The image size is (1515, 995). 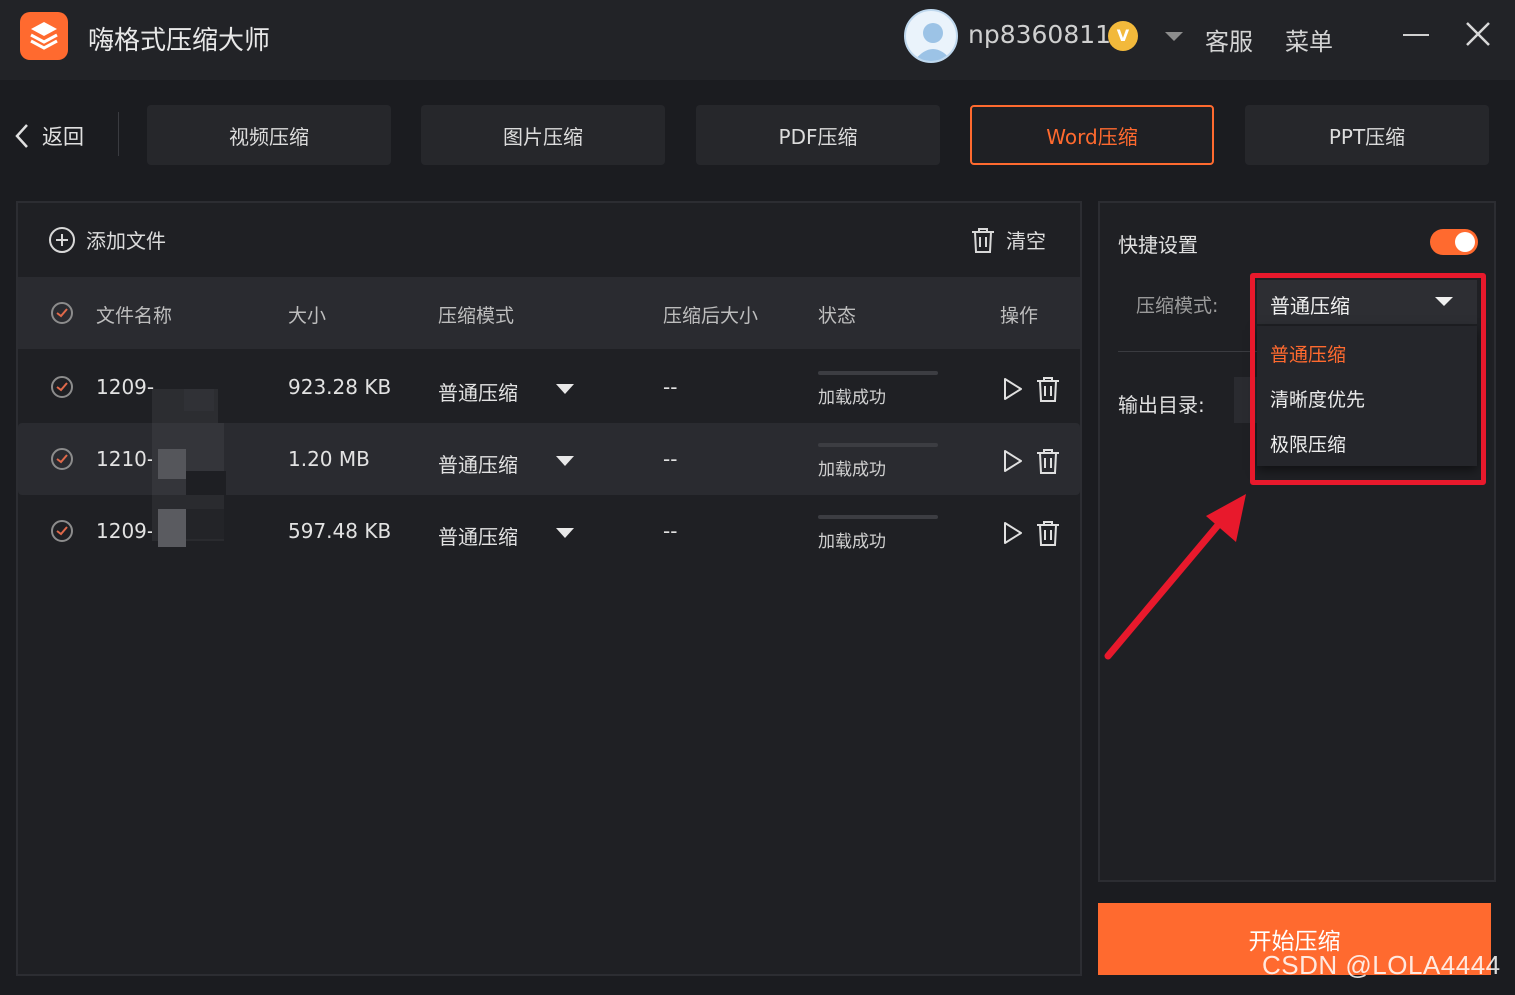 What do you see at coordinates (549, 388) in the screenshot?
I see `table-row: 1209- 923.28 KB 普通压缩 -- 加载成功` at bounding box center [549, 388].